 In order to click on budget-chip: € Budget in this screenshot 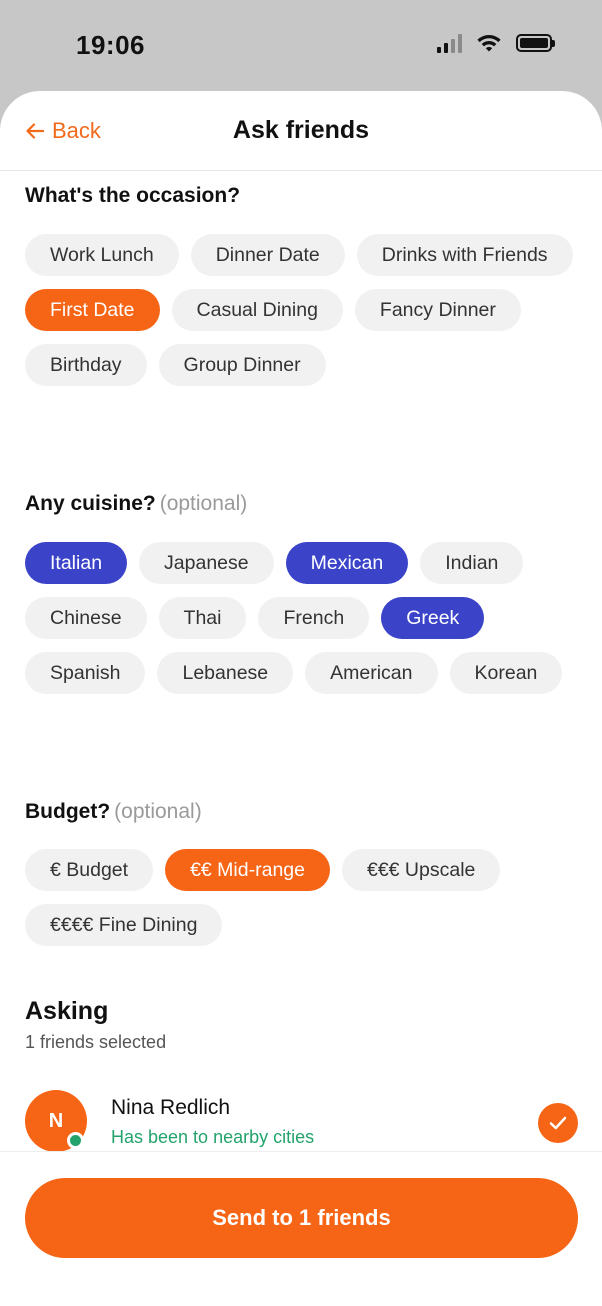, I will do `click(89, 870)`.